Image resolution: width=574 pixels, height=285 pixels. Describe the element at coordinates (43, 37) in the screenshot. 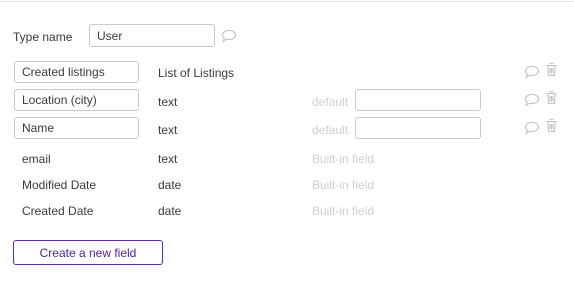

I see `type-name-label: Type name` at that location.